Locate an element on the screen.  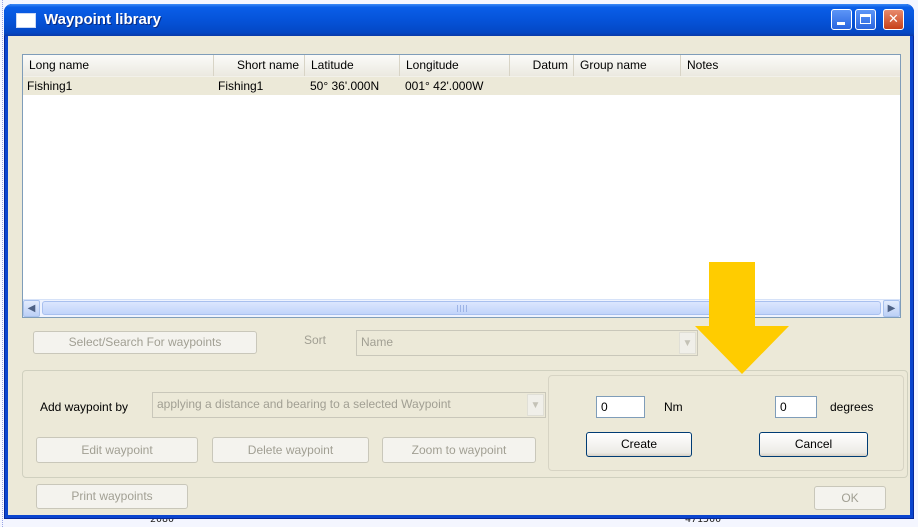
close-button: ✕ is located at coordinates (893, 19).